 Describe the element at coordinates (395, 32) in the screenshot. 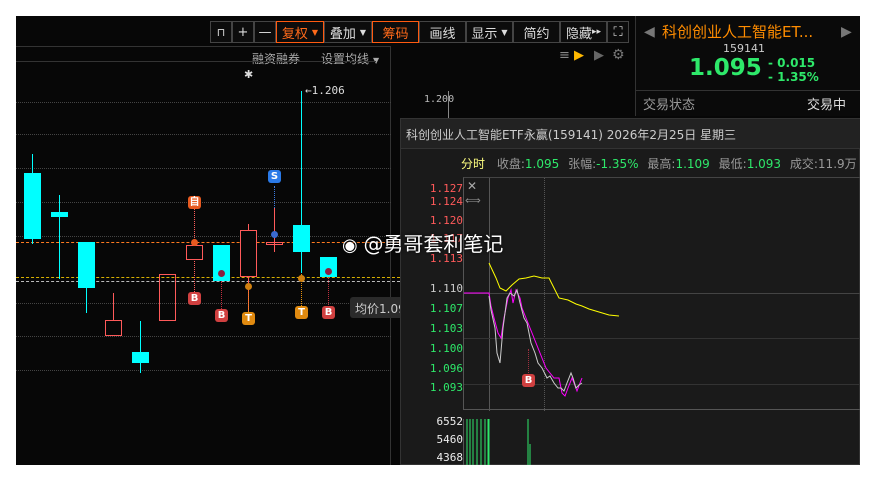

I see `chips-button: 筹码` at that location.